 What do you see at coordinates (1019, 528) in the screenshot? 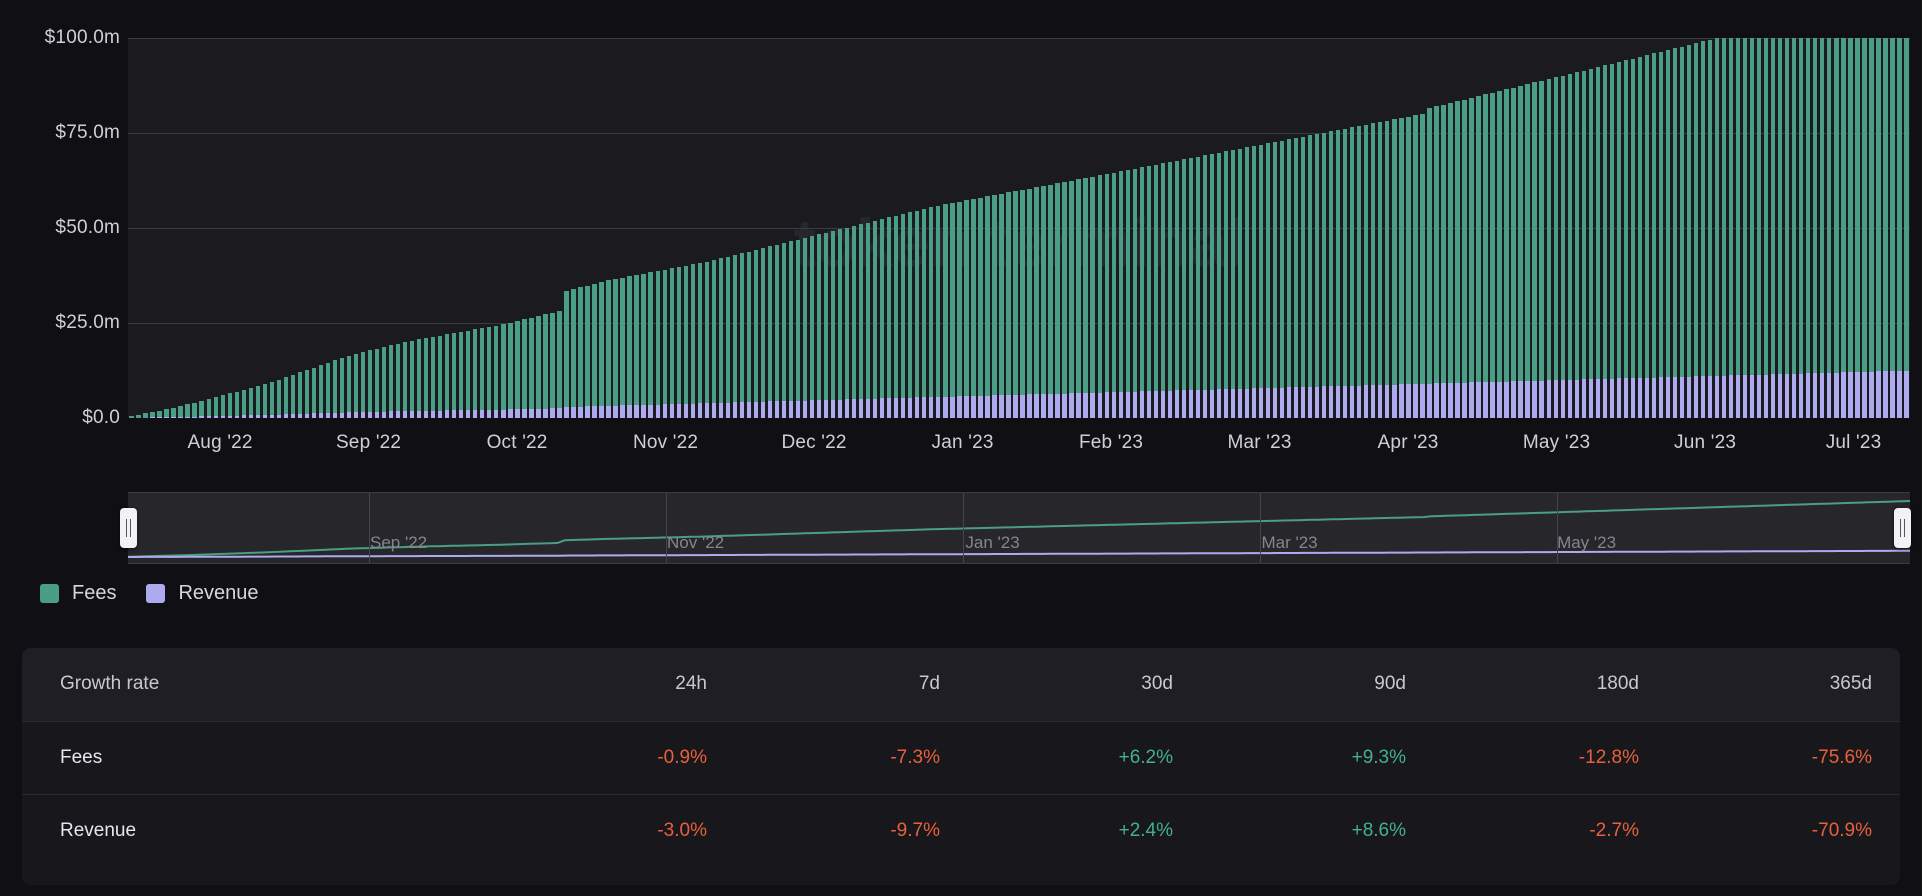
I see `range-selector-track: Sep '22 Nov '22 Jan '23 Mar '23 May '23` at bounding box center [1019, 528].